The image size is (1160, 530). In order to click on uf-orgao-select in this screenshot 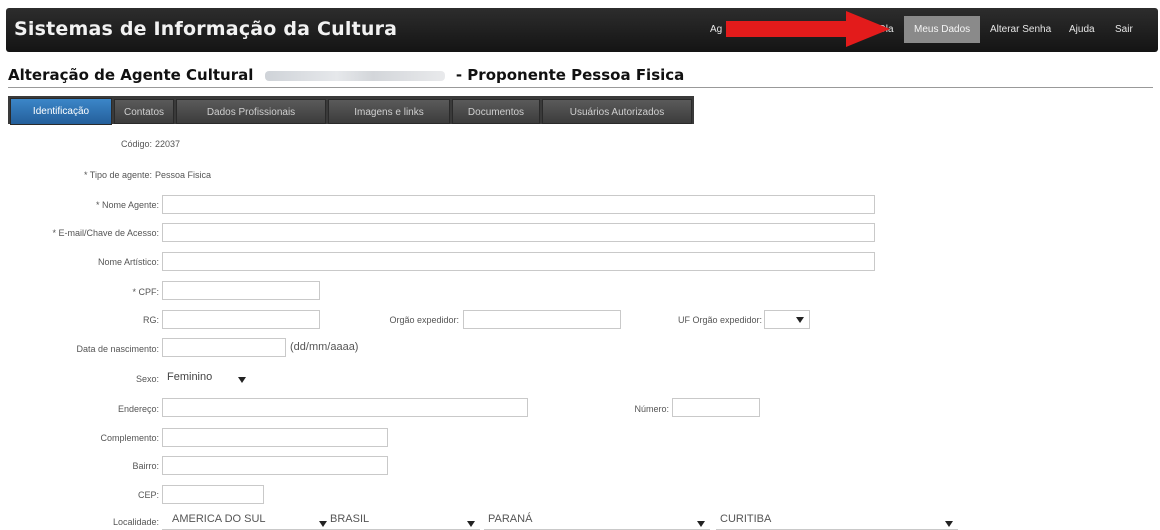, I will do `click(787, 319)`.